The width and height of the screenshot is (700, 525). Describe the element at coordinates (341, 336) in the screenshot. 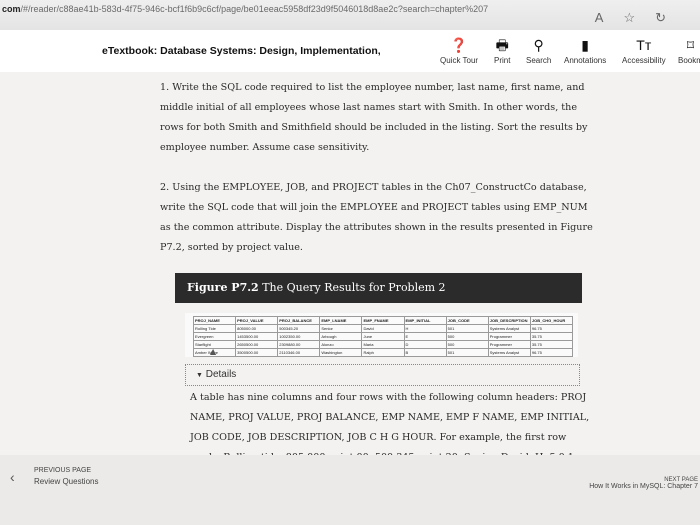

I see `table-cell: Arbough` at that location.